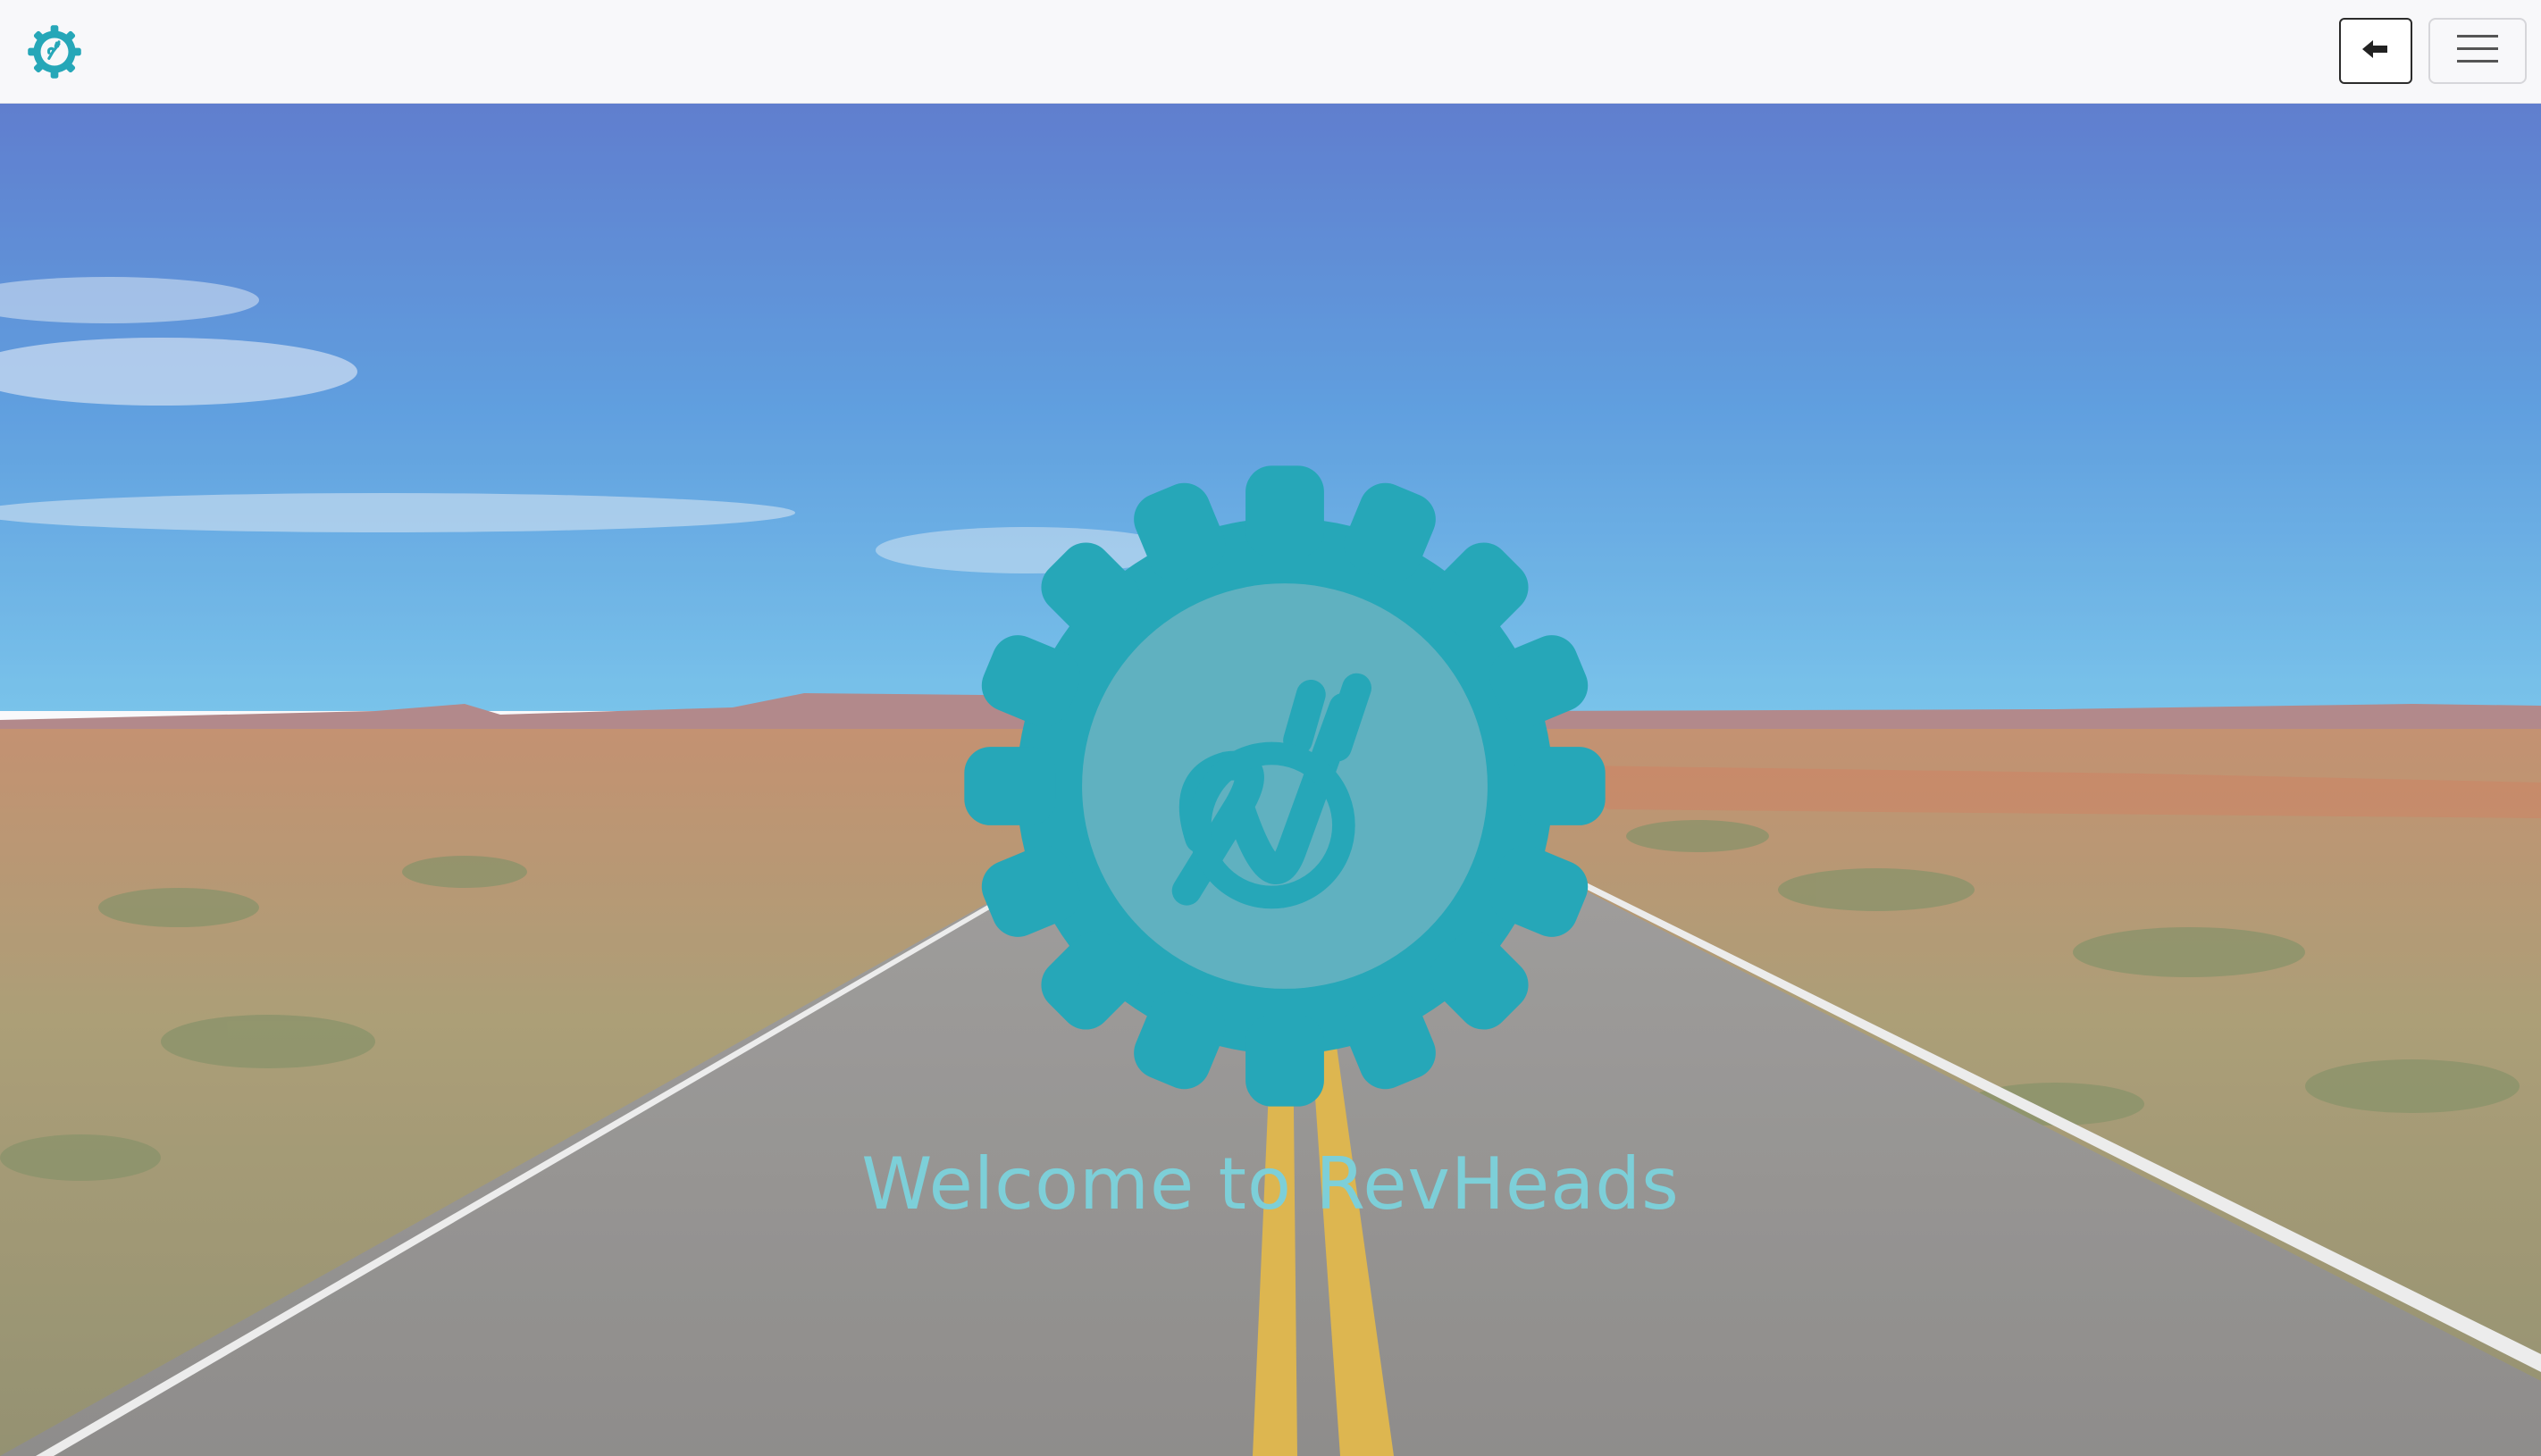 This screenshot has width=2541, height=1456. Describe the element at coordinates (55, 51) in the screenshot. I see `revheads-logo-icon` at that location.